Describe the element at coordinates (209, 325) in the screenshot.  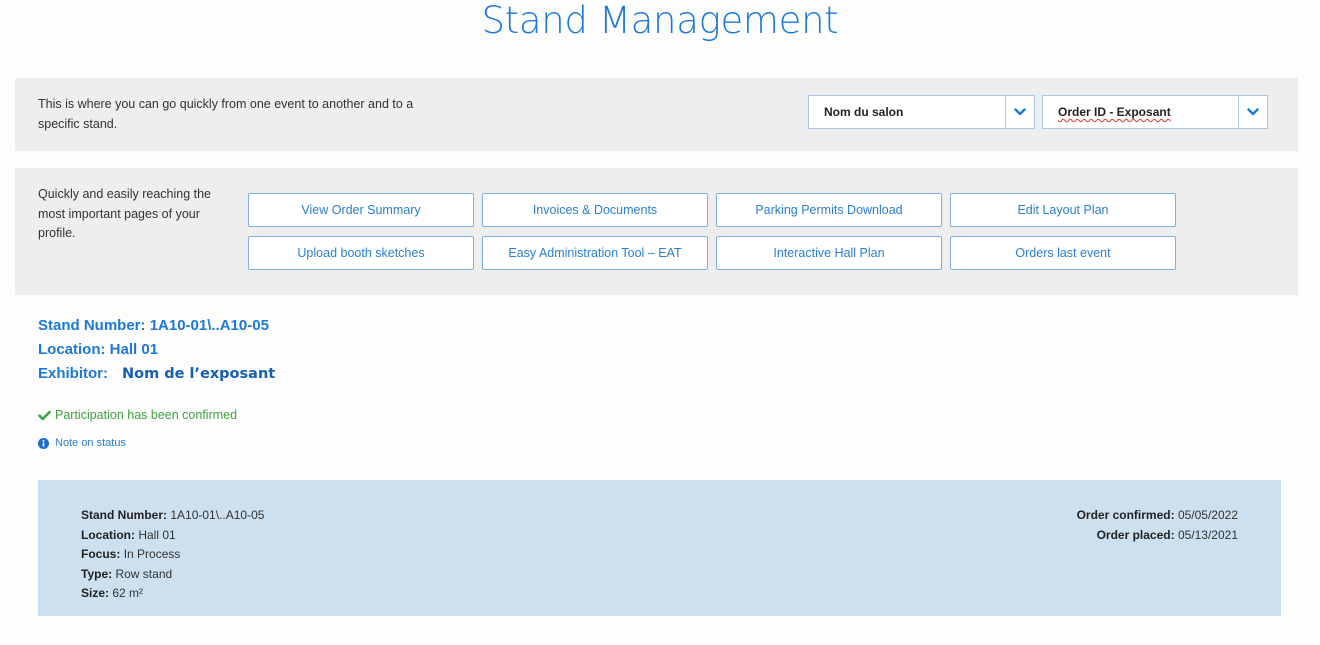
I see `stand-number-value: 1A10-01\..A10-05` at that location.